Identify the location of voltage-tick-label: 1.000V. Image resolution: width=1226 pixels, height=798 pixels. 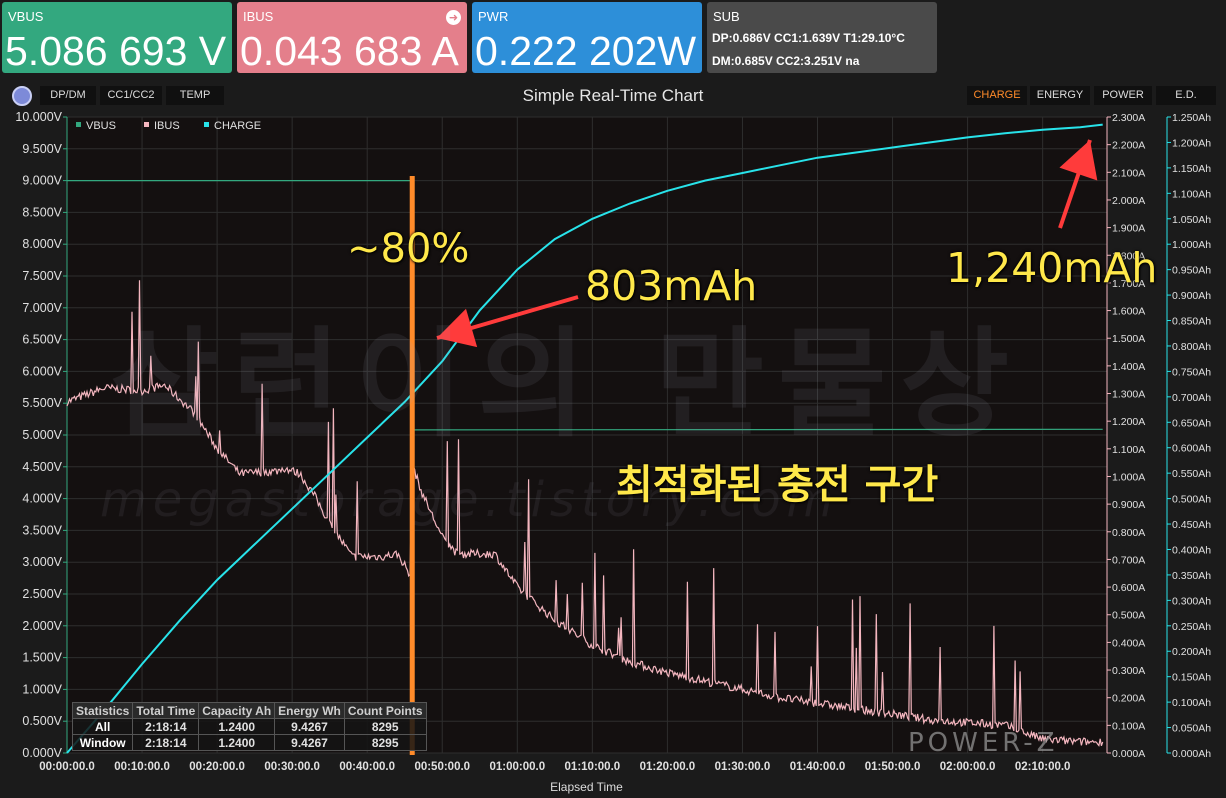
(42, 689).